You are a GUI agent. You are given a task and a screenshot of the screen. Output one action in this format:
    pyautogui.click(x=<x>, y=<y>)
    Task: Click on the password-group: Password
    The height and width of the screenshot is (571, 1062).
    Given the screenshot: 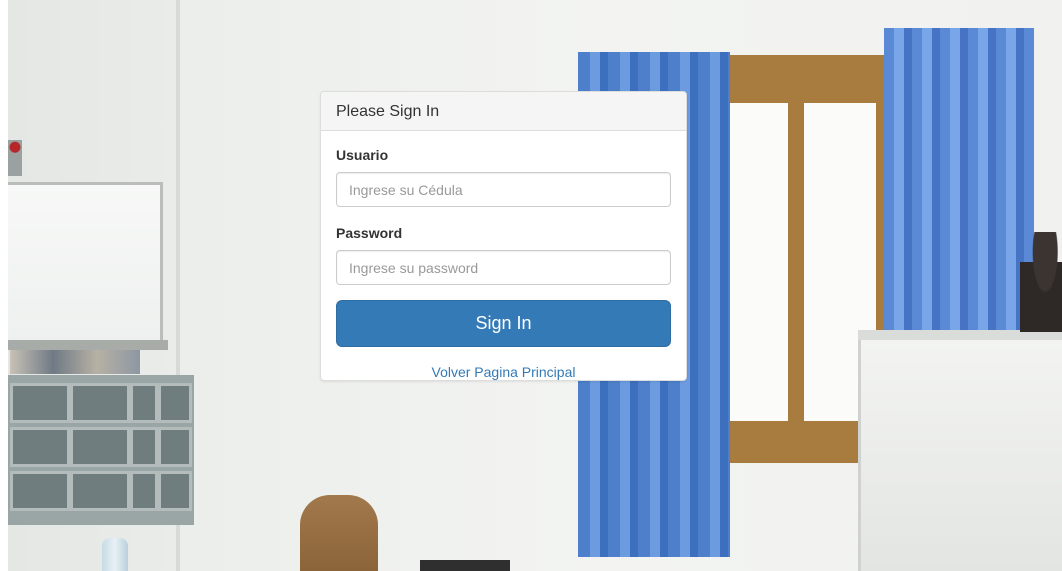 What is the action you would take?
    pyautogui.click(x=503, y=255)
    